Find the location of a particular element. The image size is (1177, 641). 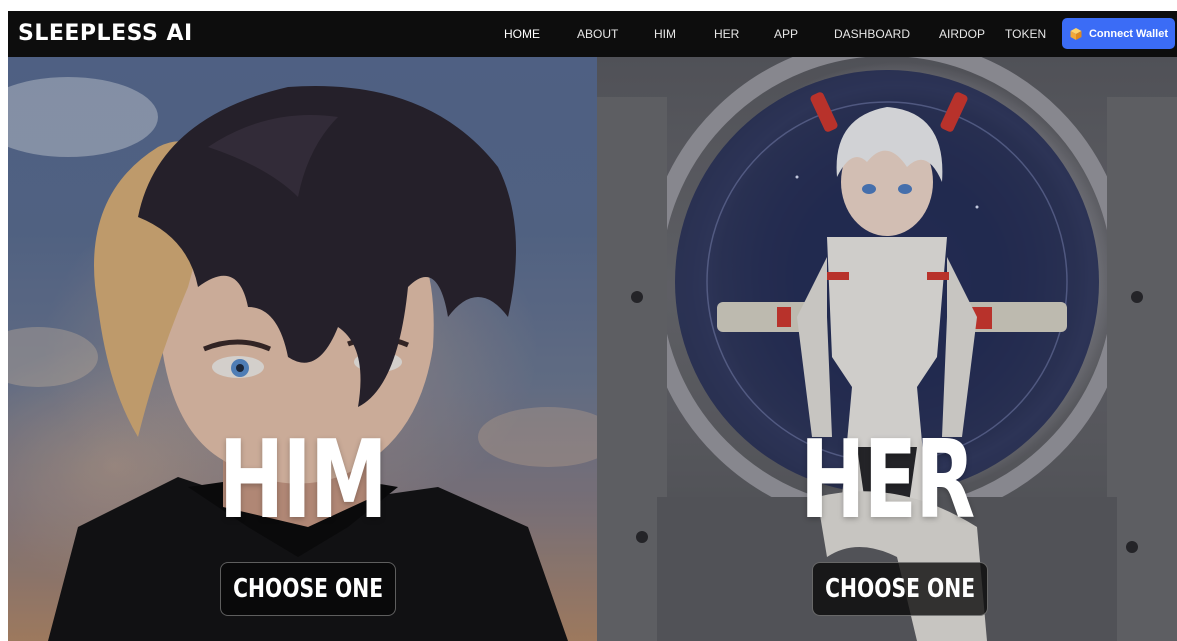

nav-item-app: APP is located at coordinates (786, 34).